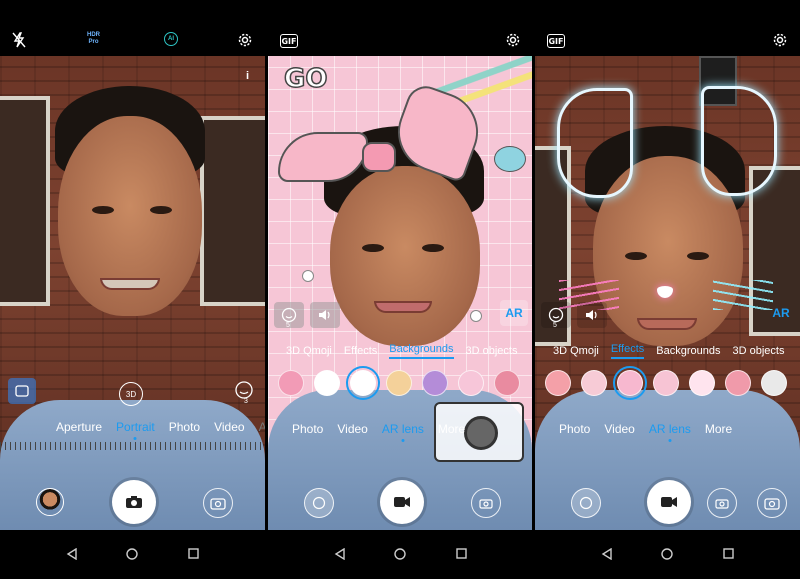 This screenshot has width=800, height=579. Describe the element at coordinates (135, 427) in the screenshot. I see `mode-portrait: Portrait` at that location.